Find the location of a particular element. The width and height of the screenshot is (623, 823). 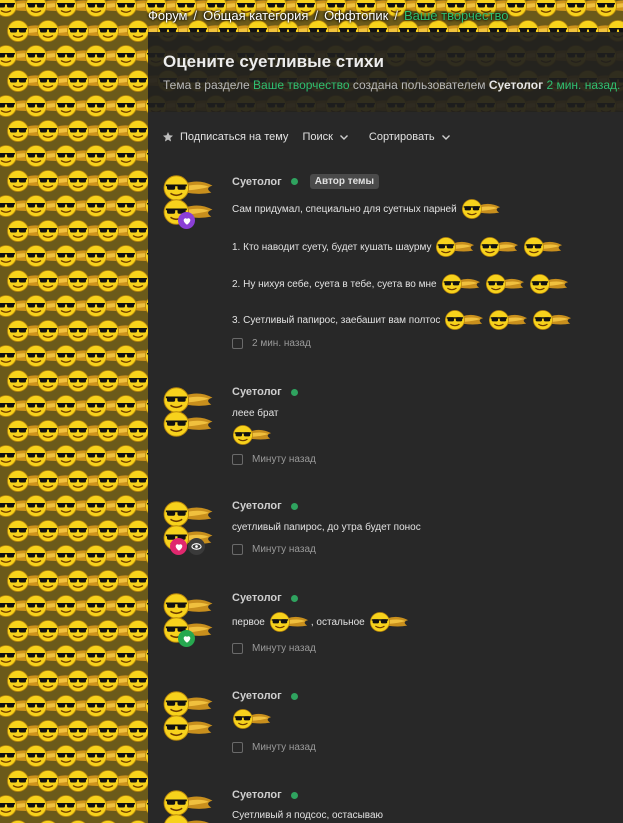

chevron-down-icon is located at coordinates (343, 137).